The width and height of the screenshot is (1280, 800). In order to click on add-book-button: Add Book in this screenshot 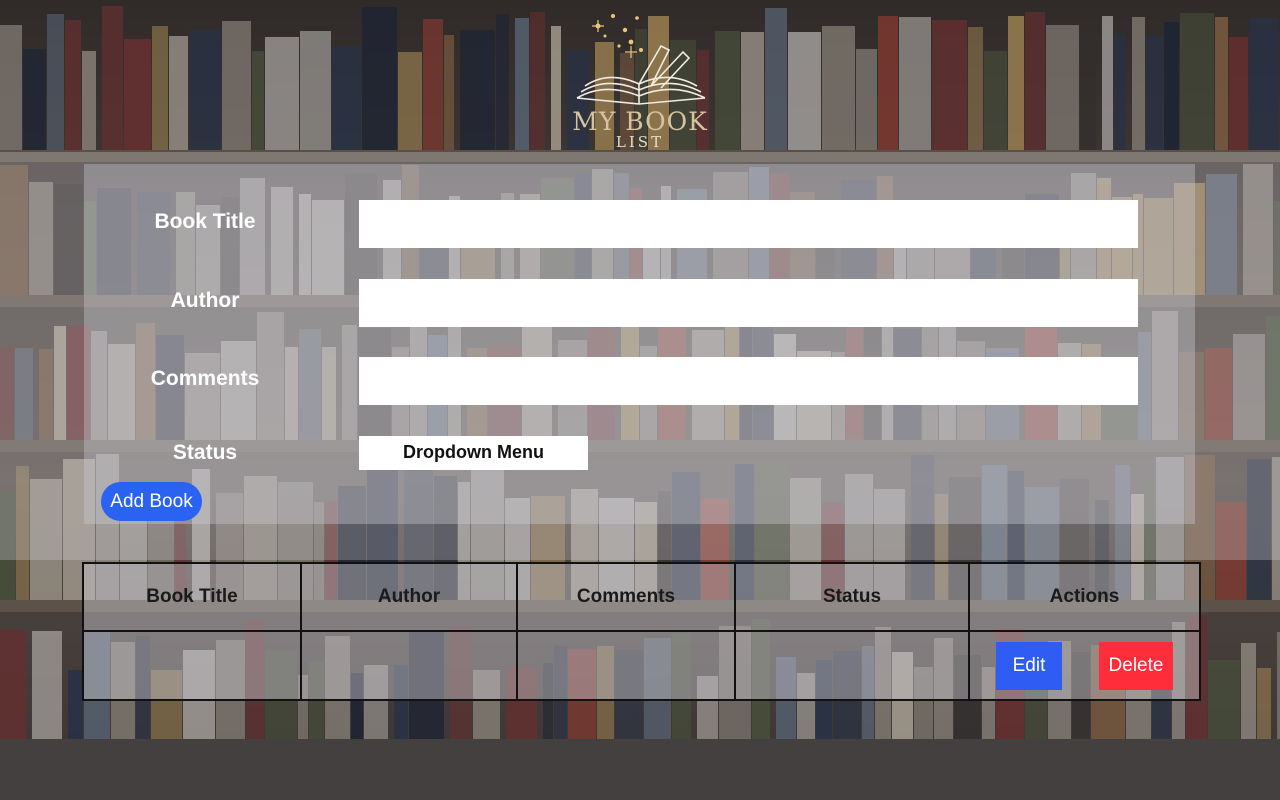, I will do `click(151, 501)`.